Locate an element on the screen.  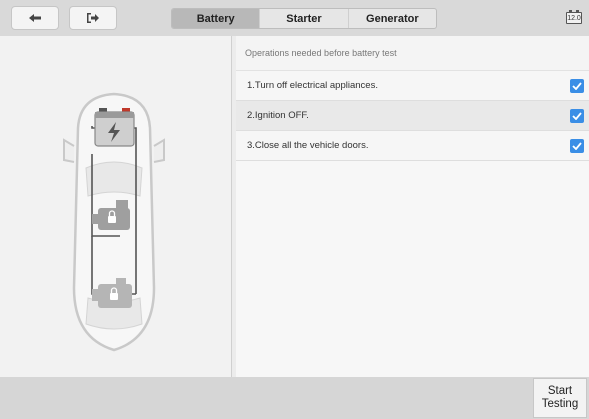
start-testing-button: Start Testing is located at coordinates (560, 398).